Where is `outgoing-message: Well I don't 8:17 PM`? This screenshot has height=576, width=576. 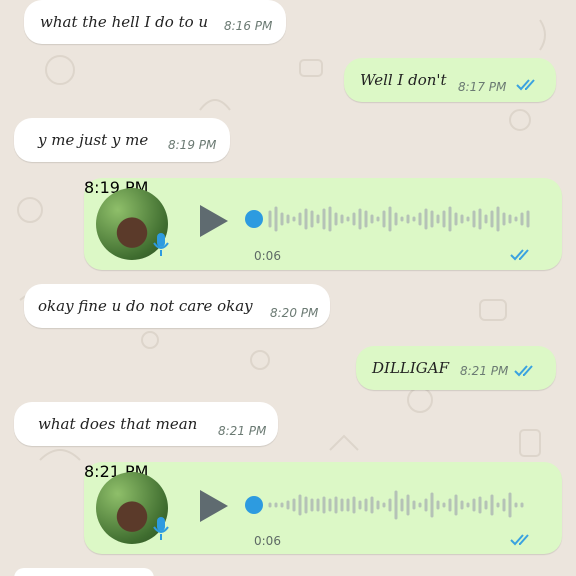
outgoing-message: Well I don't 8:17 PM is located at coordinates (450, 80).